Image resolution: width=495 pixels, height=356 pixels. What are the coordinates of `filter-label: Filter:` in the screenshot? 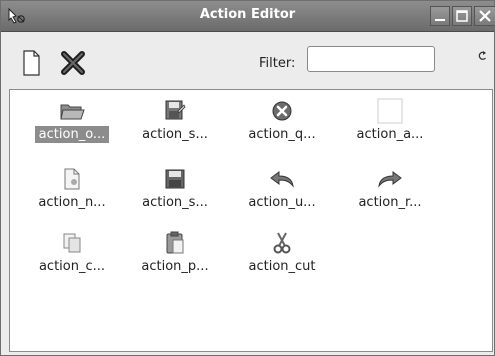 It's located at (277, 63).